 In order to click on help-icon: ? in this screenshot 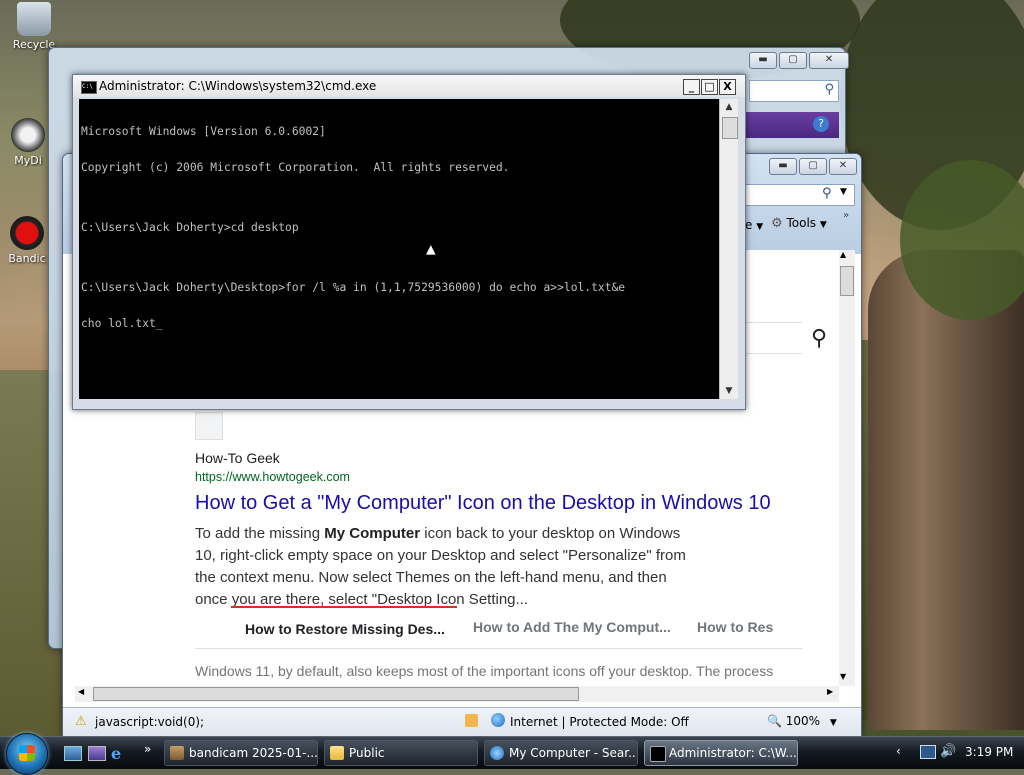, I will do `click(821, 124)`.